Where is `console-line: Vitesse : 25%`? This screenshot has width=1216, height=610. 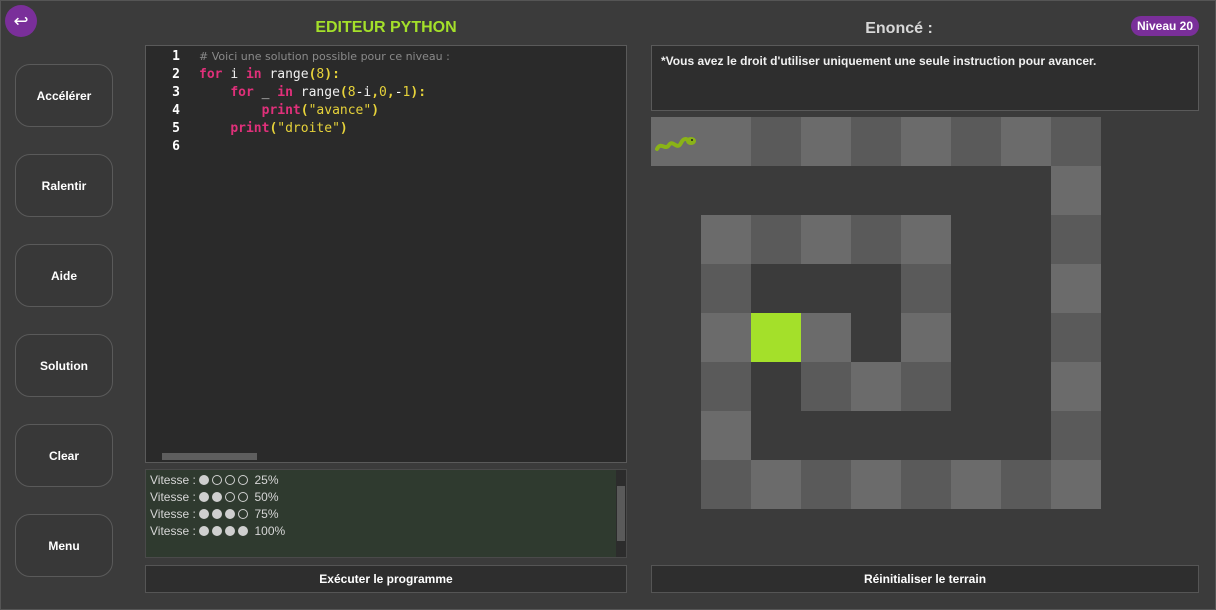
console-line: Vitesse : 25% is located at coordinates (214, 480).